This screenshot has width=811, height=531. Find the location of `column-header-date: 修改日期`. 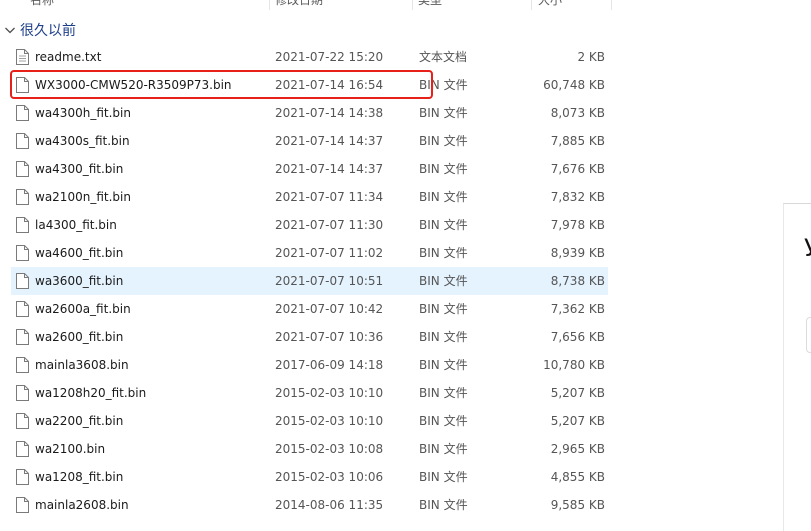

column-header-date: 修改日期 is located at coordinates (299, 4).